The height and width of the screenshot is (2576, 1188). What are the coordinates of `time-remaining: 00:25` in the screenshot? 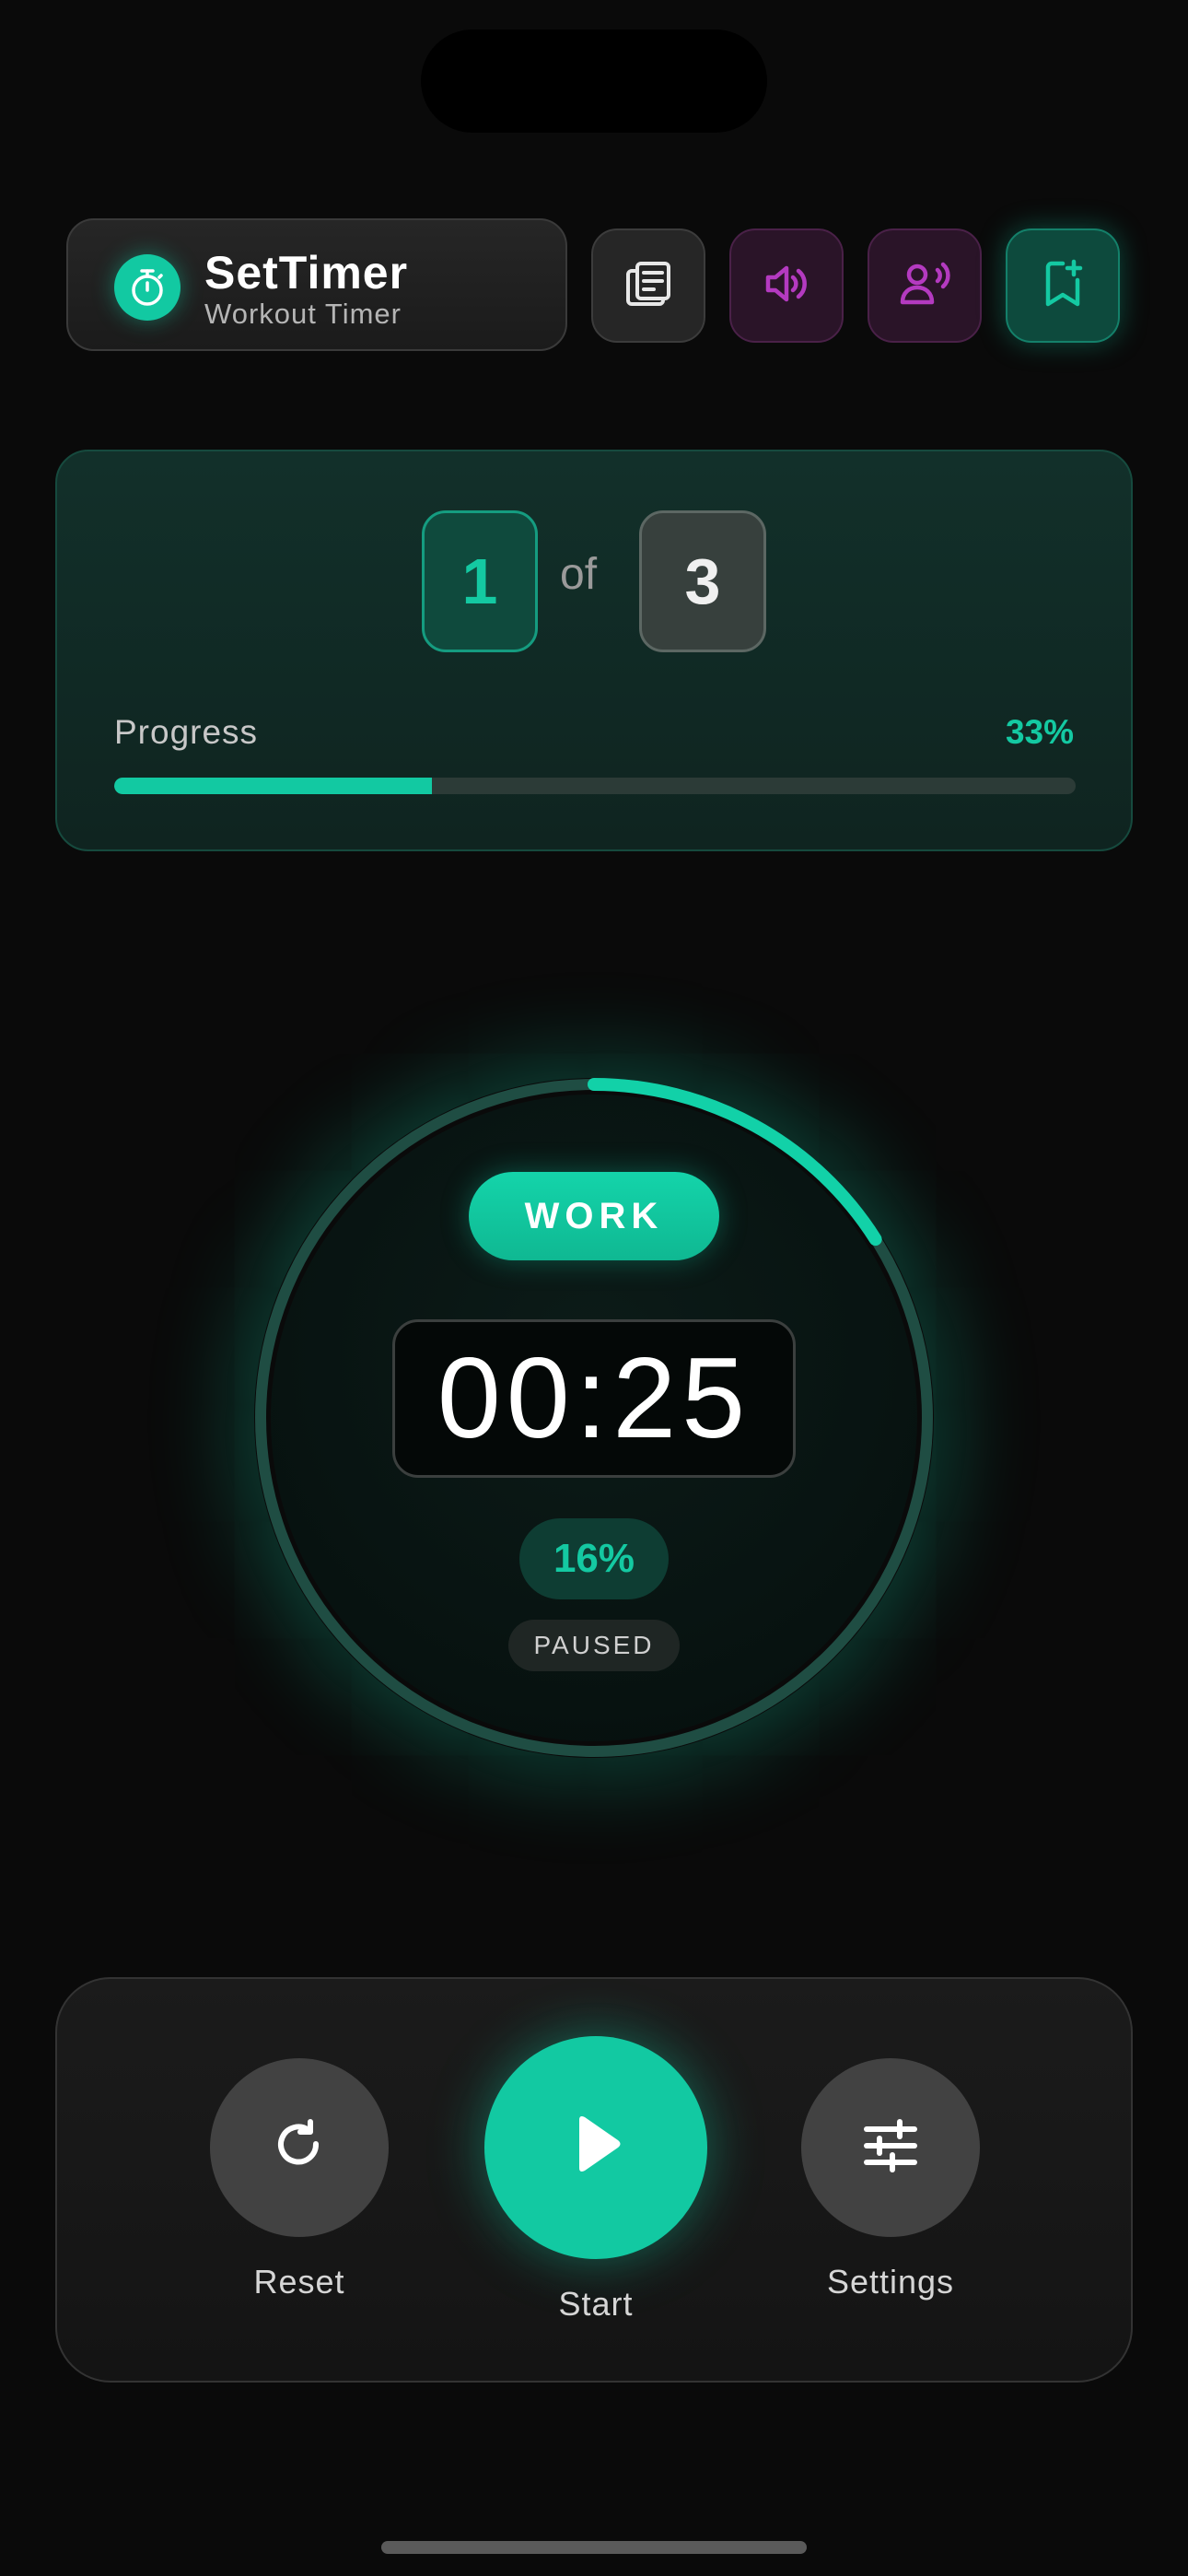 It's located at (594, 1398).